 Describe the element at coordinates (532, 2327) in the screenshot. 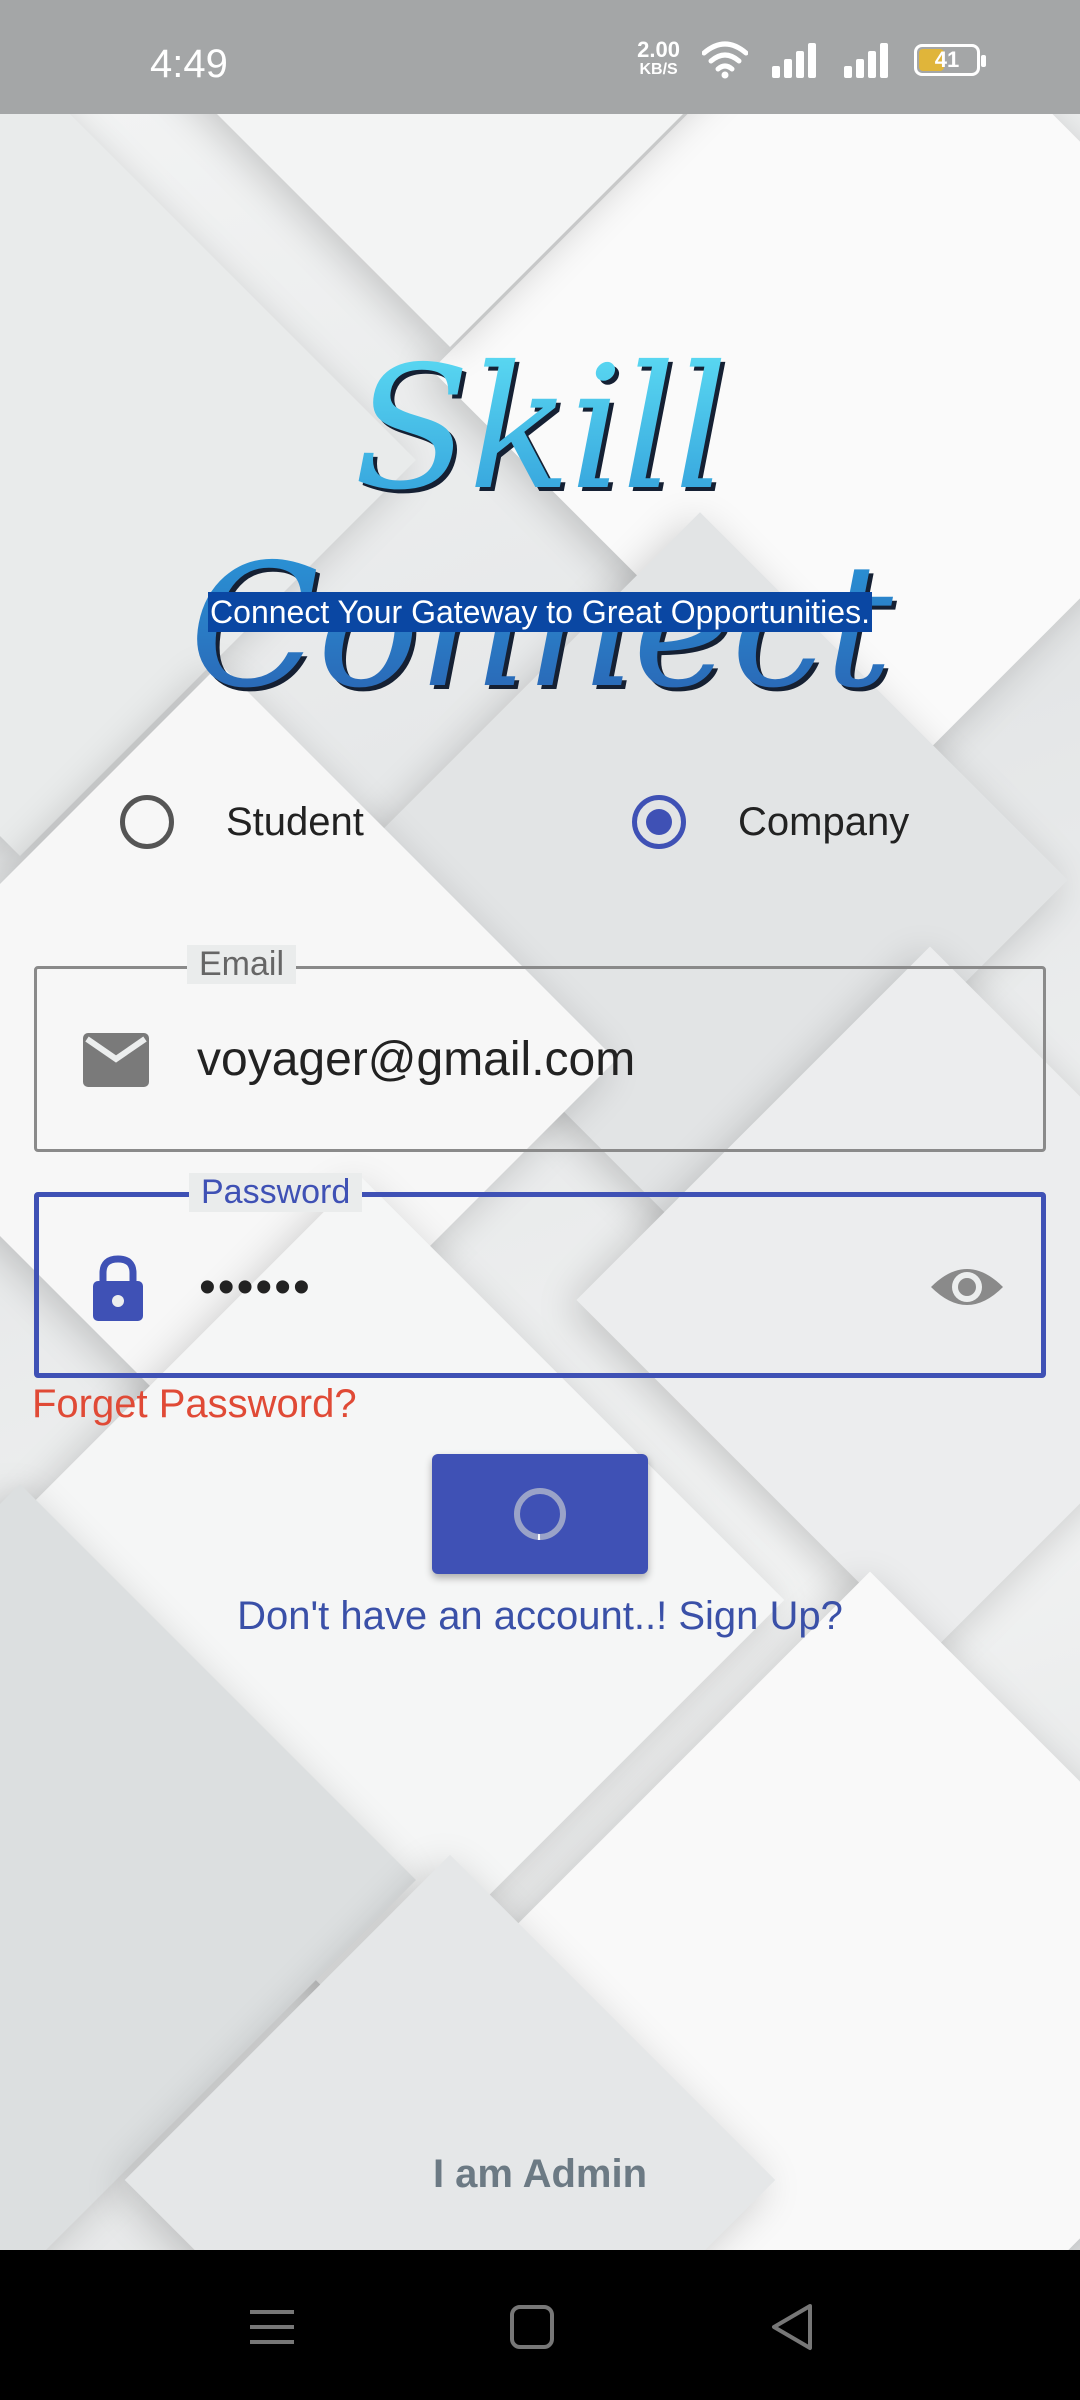

I see `home-icon` at that location.